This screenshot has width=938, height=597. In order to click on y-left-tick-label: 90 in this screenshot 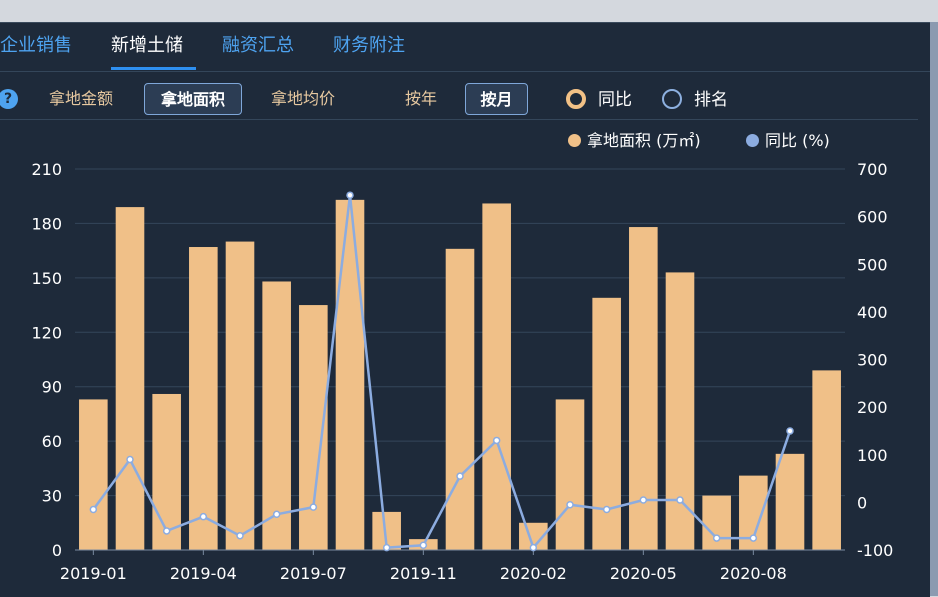, I will do `click(52, 387)`.